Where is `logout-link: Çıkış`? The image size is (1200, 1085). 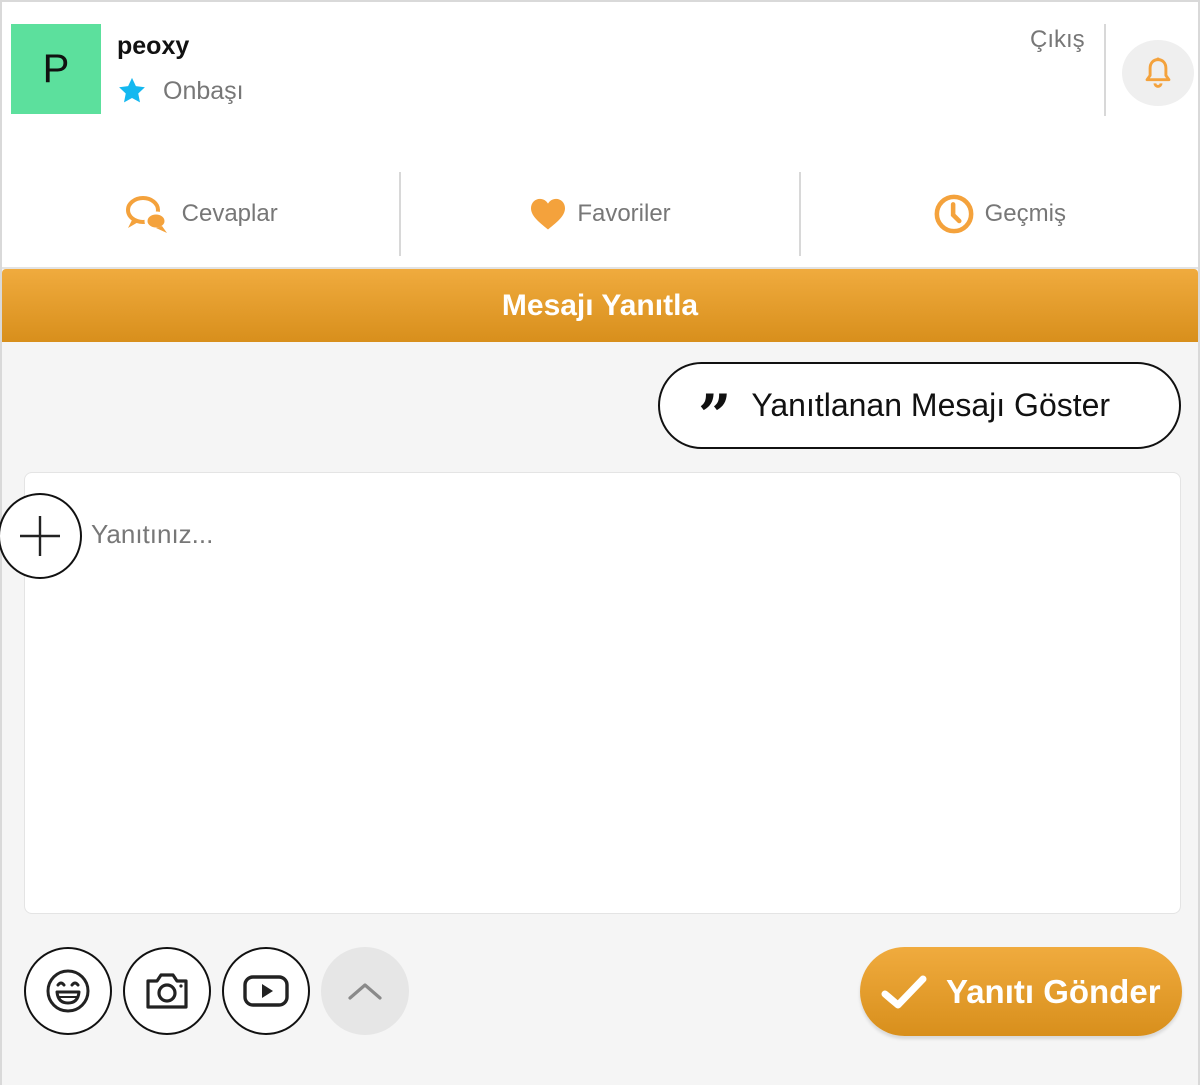
logout-link: Çıkış is located at coordinates (1057, 40).